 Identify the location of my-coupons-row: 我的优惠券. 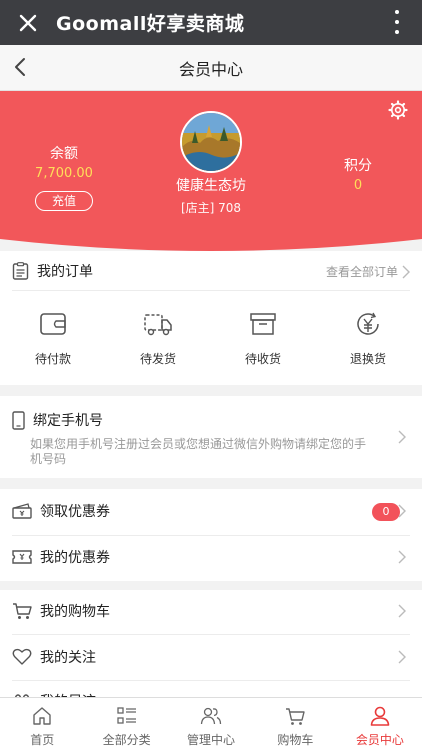
(211, 557).